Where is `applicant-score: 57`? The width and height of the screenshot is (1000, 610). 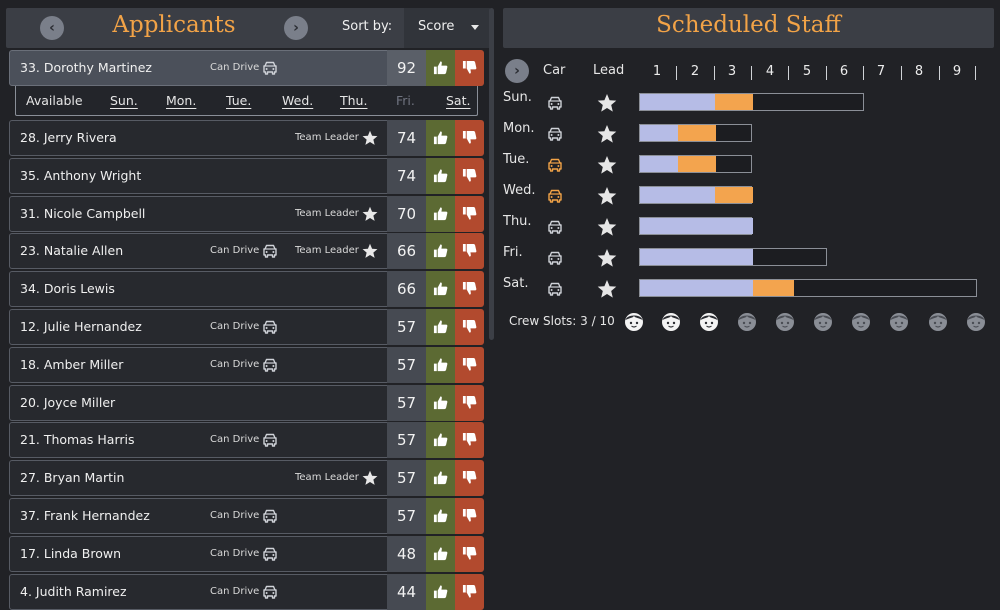
applicant-score: 57 is located at coordinates (406, 403).